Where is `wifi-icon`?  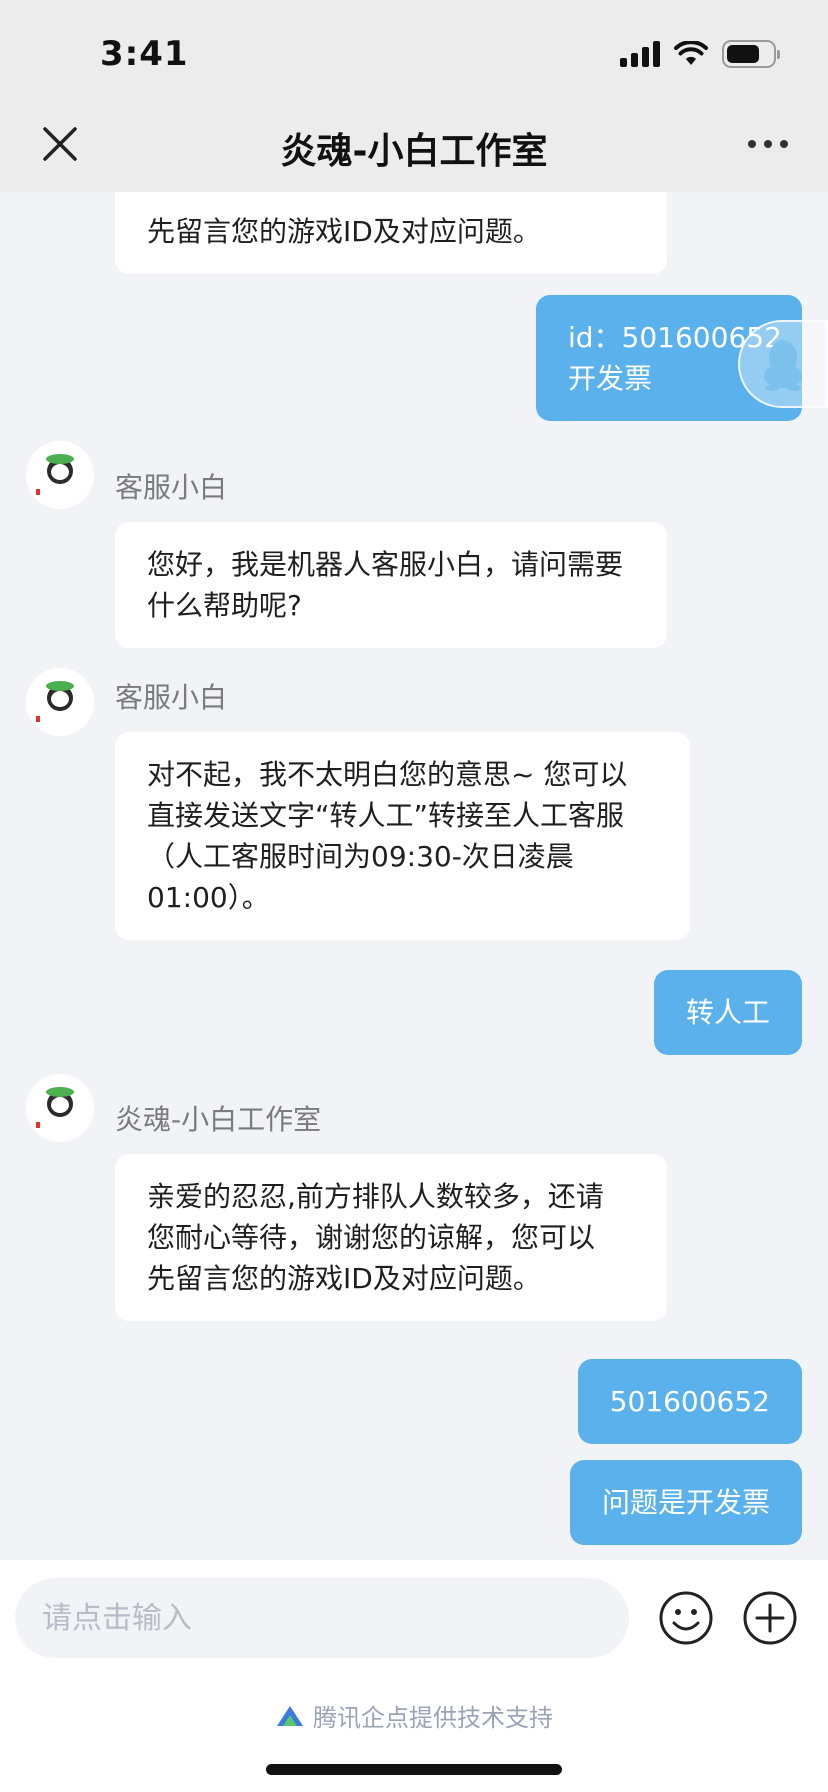 wifi-icon is located at coordinates (691, 53).